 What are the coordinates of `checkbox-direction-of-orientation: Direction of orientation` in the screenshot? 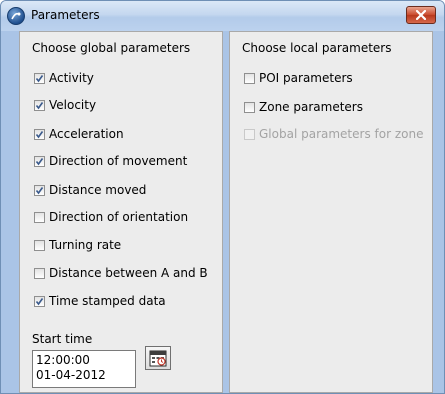 It's located at (111, 217).